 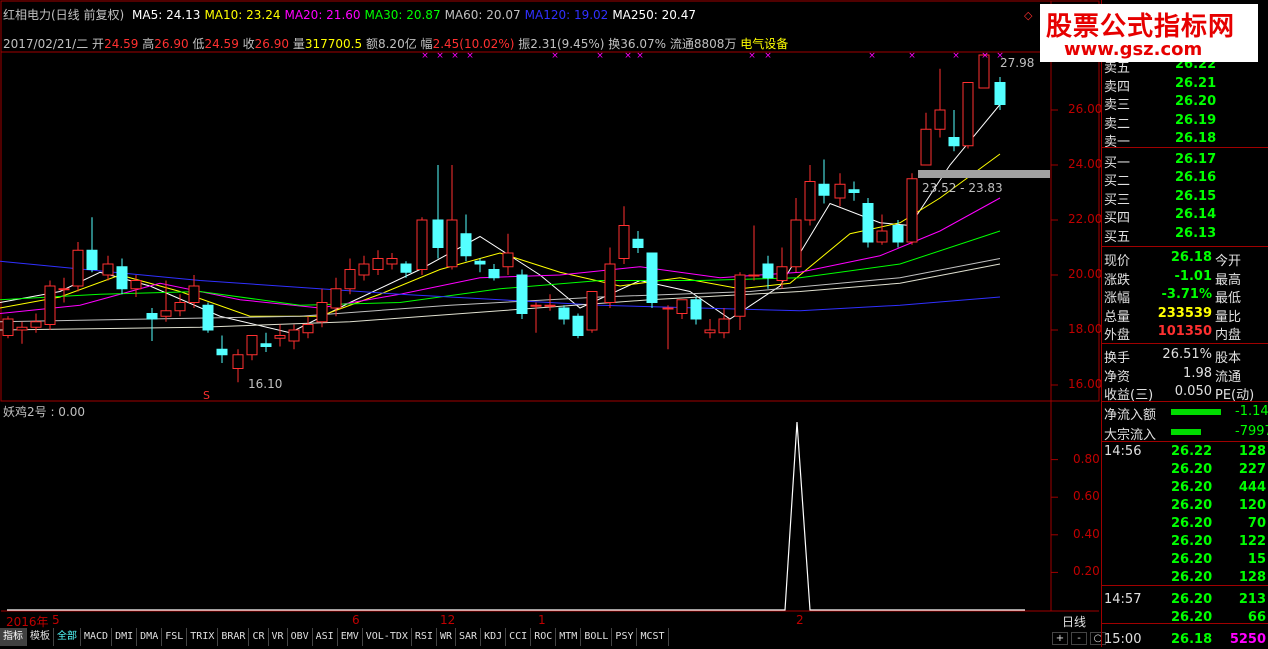 What do you see at coordinates (614, 44) in the screenshot?
I see `turnover-label: 换` at bounding box center [614, 44].